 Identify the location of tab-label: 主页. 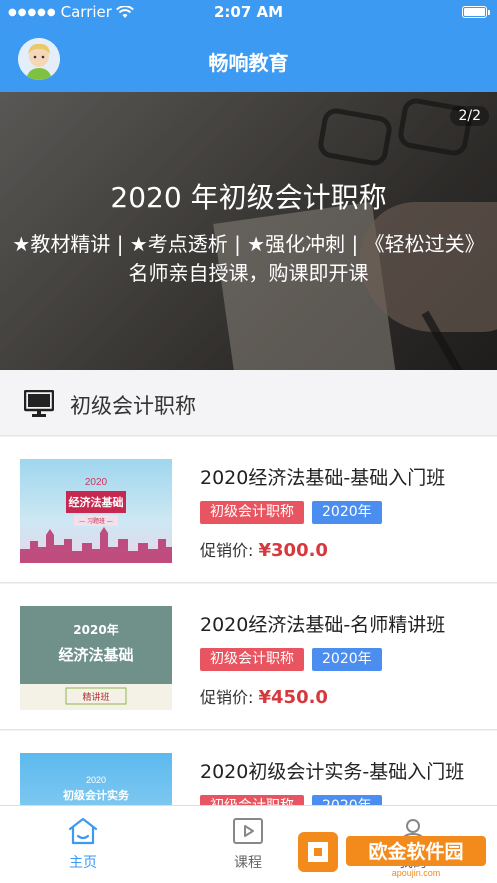
(83, 863).